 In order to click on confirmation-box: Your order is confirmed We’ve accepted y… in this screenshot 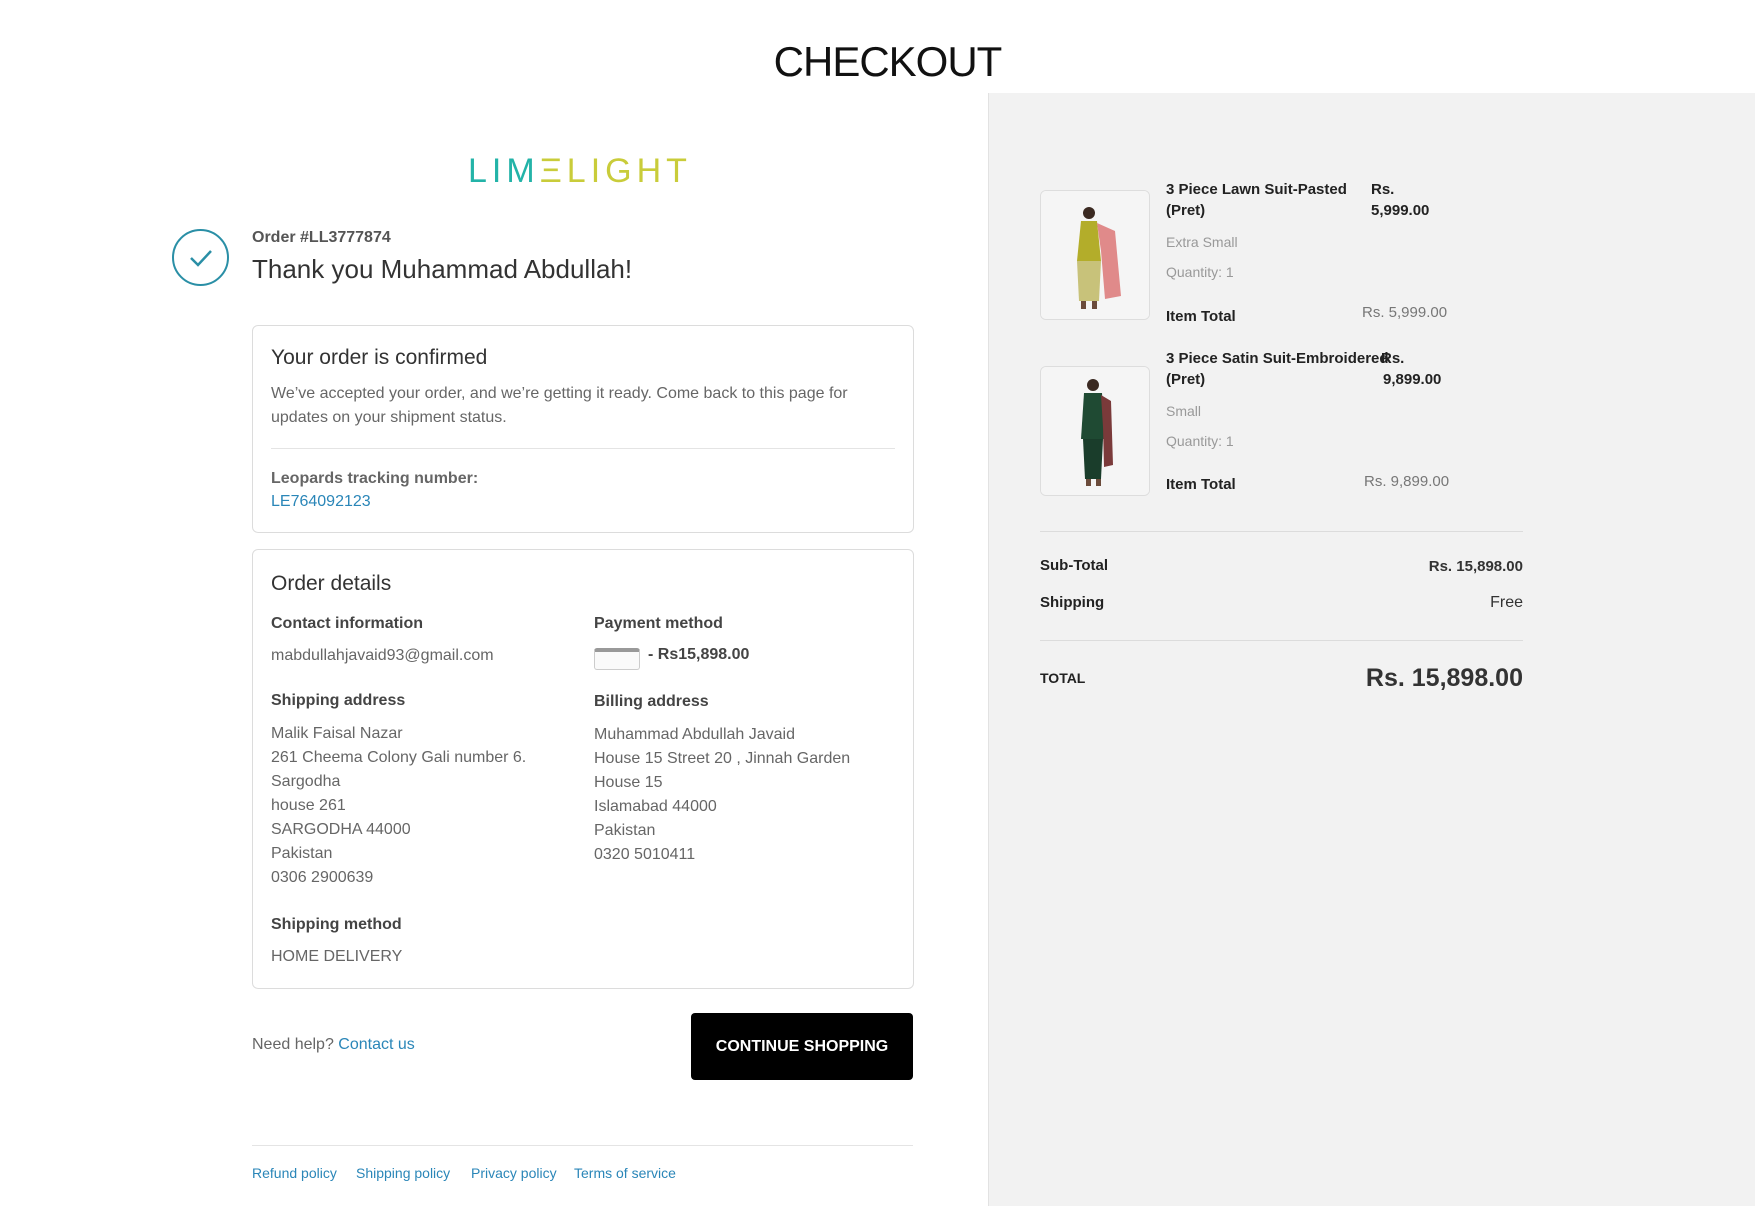, I will do `click(583, 429)`.